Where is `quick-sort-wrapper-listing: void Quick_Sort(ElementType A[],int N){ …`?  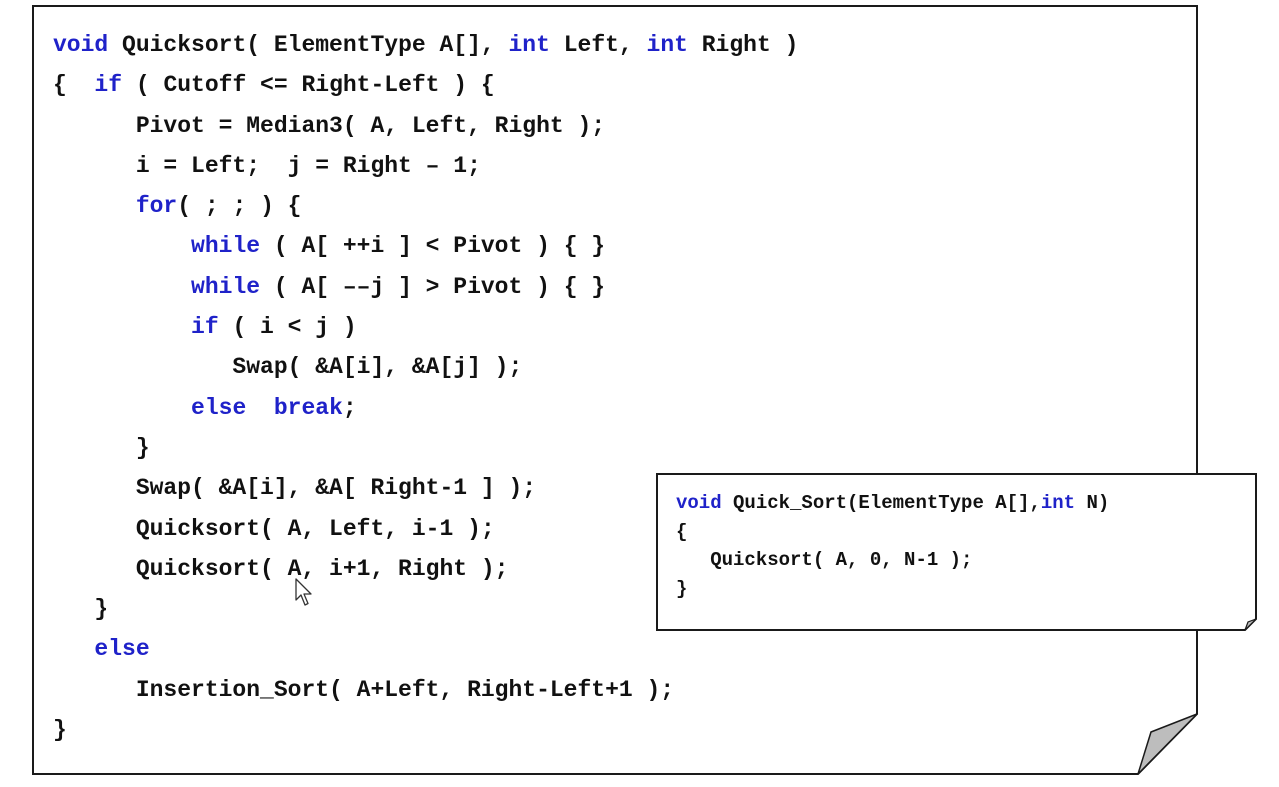 quick-sort-wrapper-listing: void Quick_Sort(ElementType A[],int N){ … is located at coordinates (892, 546).